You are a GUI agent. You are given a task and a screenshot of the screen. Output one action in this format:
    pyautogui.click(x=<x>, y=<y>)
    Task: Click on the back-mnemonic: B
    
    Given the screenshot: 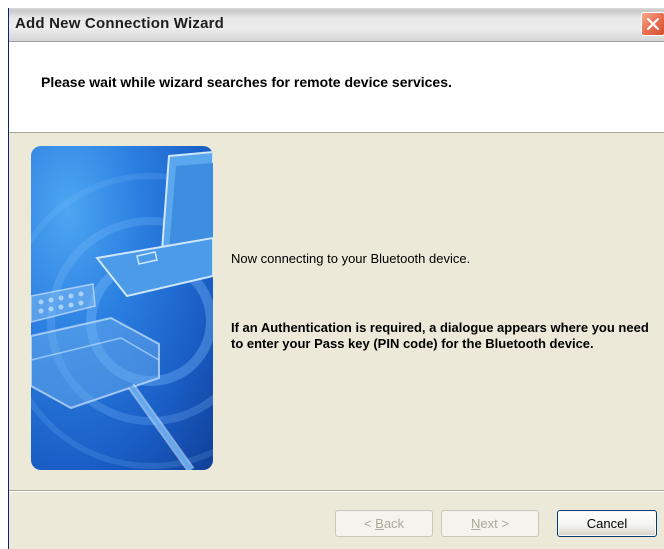 What is the action you would take?
    pyautogui.click(x=379, y=523)
    